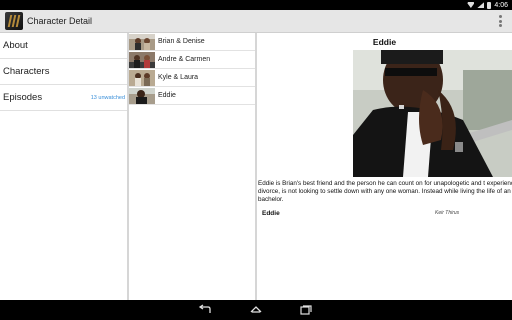 The width and height of the screenshot is (512, 320). I want to click on section-about: About, so click(63, 46).